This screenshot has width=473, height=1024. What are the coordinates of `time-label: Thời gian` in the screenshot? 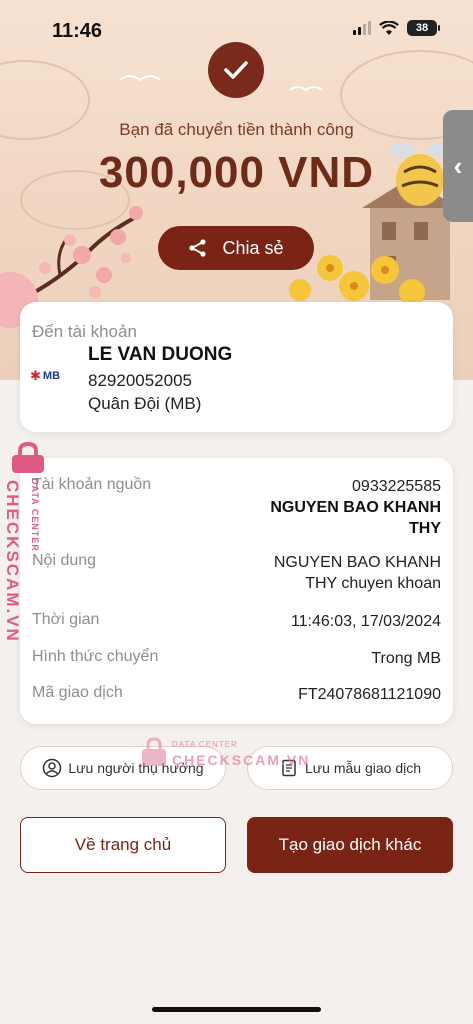 It's located at (66, 619).